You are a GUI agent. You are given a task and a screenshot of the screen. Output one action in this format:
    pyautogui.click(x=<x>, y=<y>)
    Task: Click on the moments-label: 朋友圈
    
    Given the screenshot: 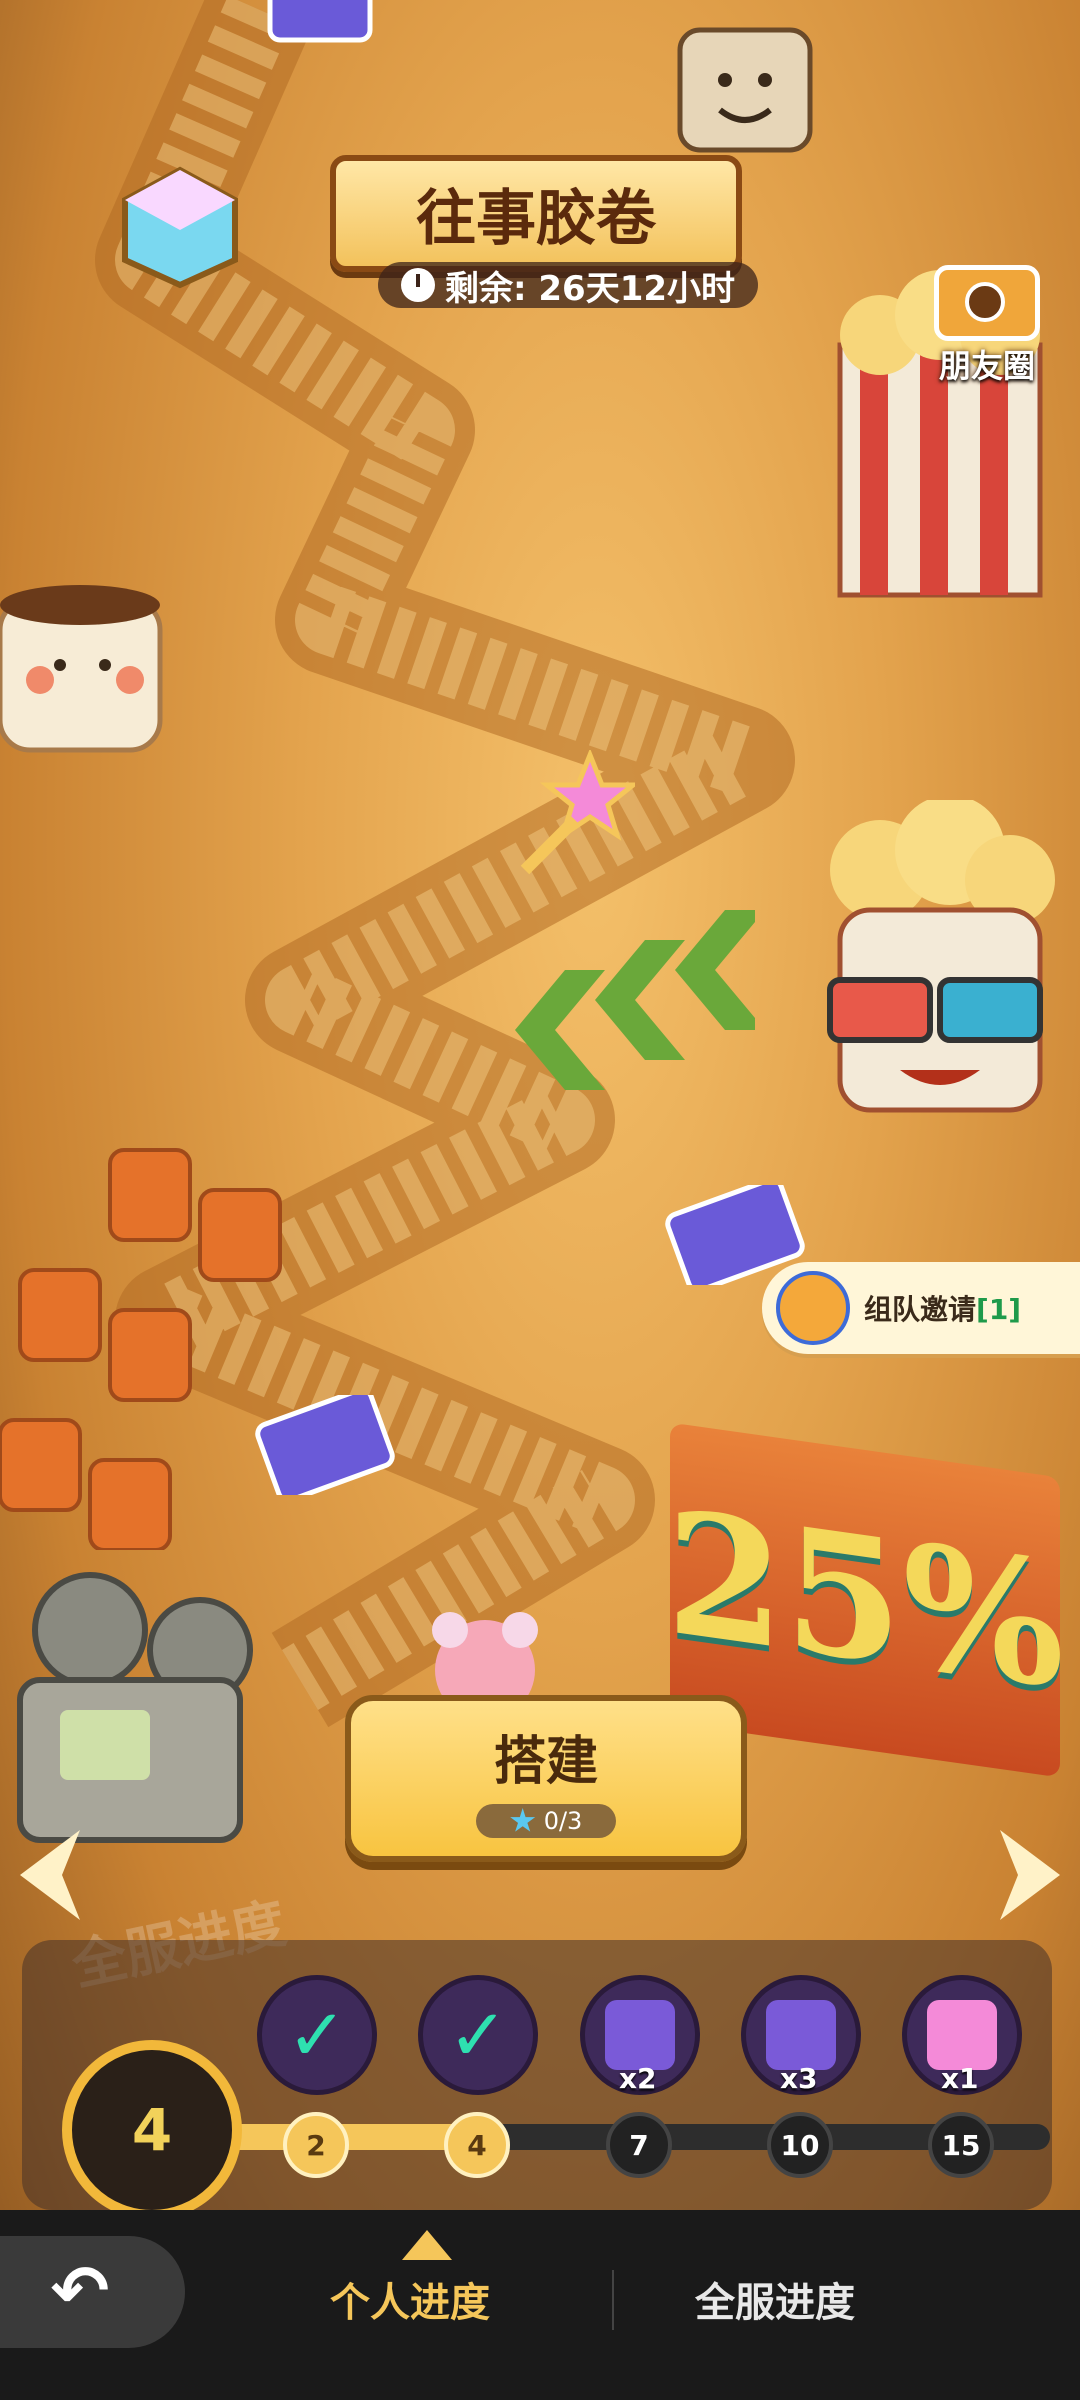 What is the action you would take?
    pyautogui.click(x=986, y=366)
    